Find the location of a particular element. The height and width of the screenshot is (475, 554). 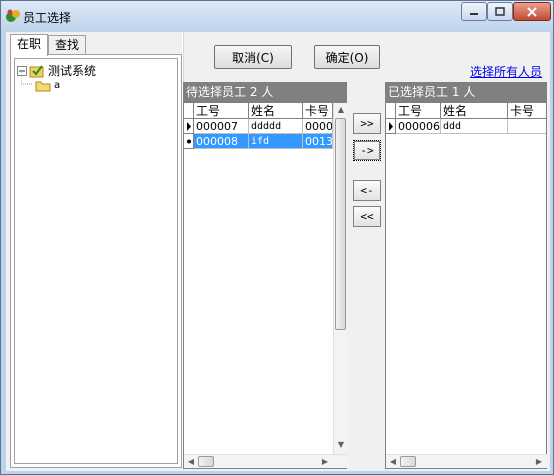

row-marker-icon is located at coordinates (189, 141).